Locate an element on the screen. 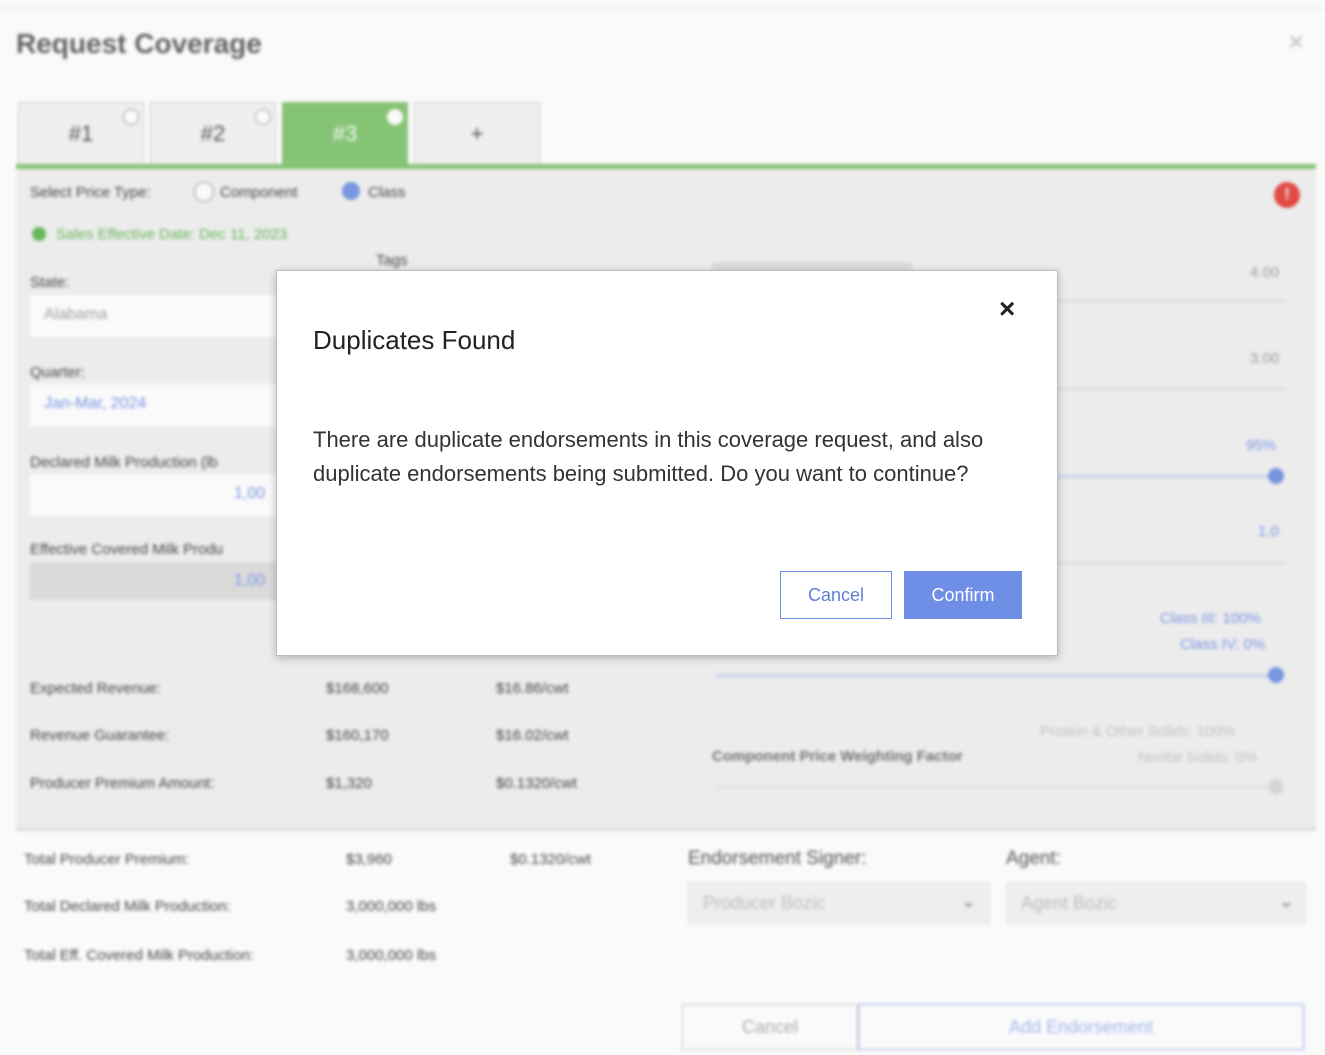 The width and height of the screenshot is (1325, 1055). modal-title: Duplicates Found is located at coordinates (414, 340).